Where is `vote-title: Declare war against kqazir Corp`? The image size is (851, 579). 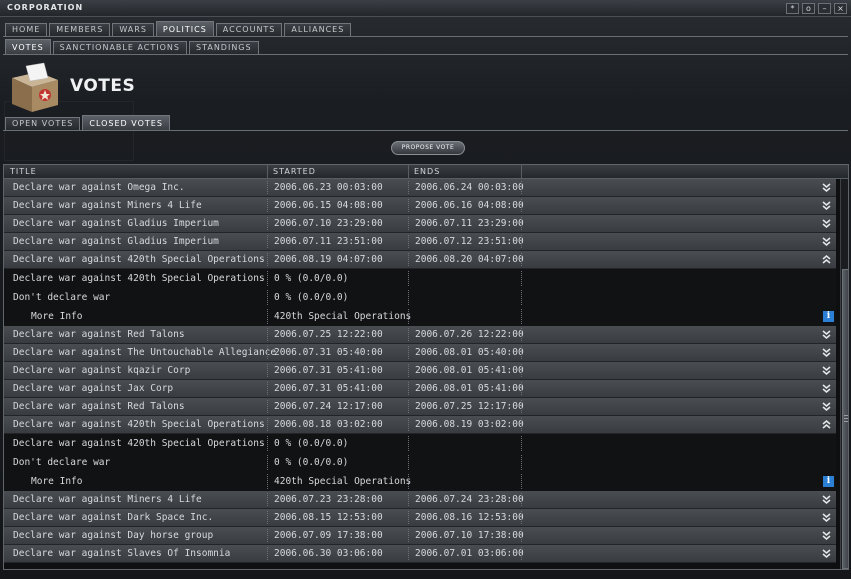 vote-title: Declare war against kqazir Corp is located at coordinates (102, 370).